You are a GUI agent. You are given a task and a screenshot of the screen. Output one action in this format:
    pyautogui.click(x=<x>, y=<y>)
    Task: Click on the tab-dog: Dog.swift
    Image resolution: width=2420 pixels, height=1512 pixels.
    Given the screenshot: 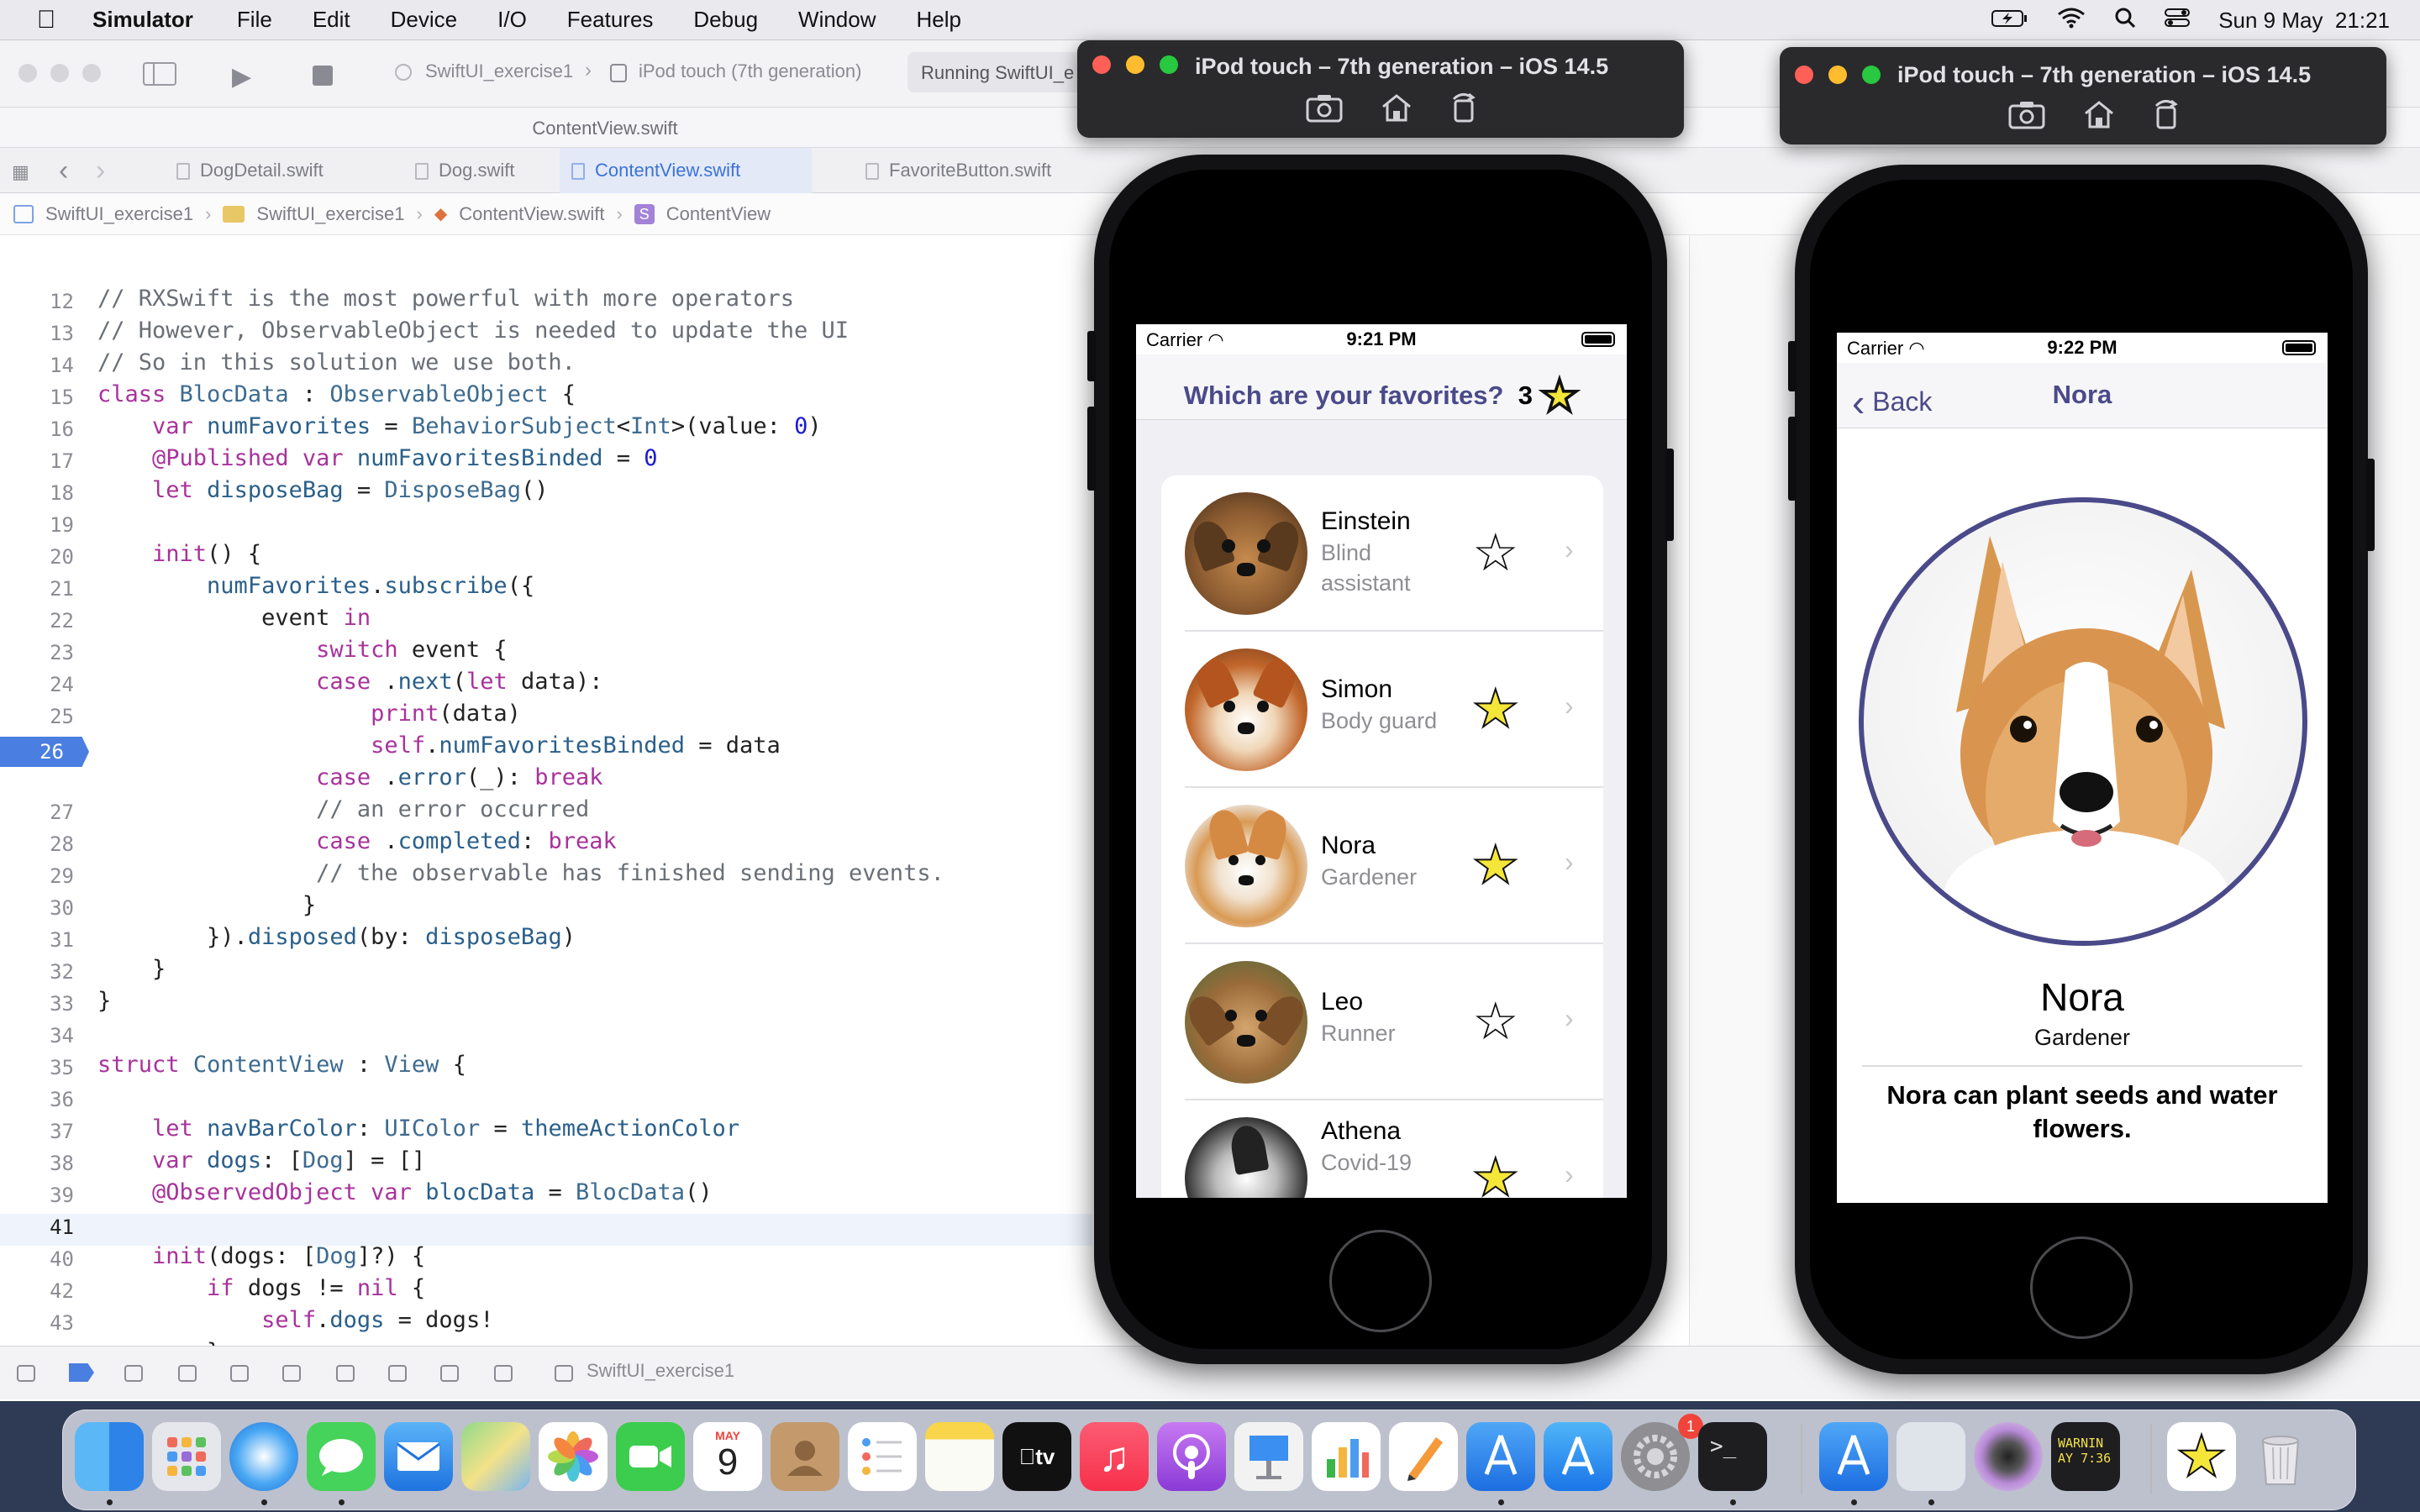 What is the action you would take?
    pyautogui.click(x=479, y=170)
    